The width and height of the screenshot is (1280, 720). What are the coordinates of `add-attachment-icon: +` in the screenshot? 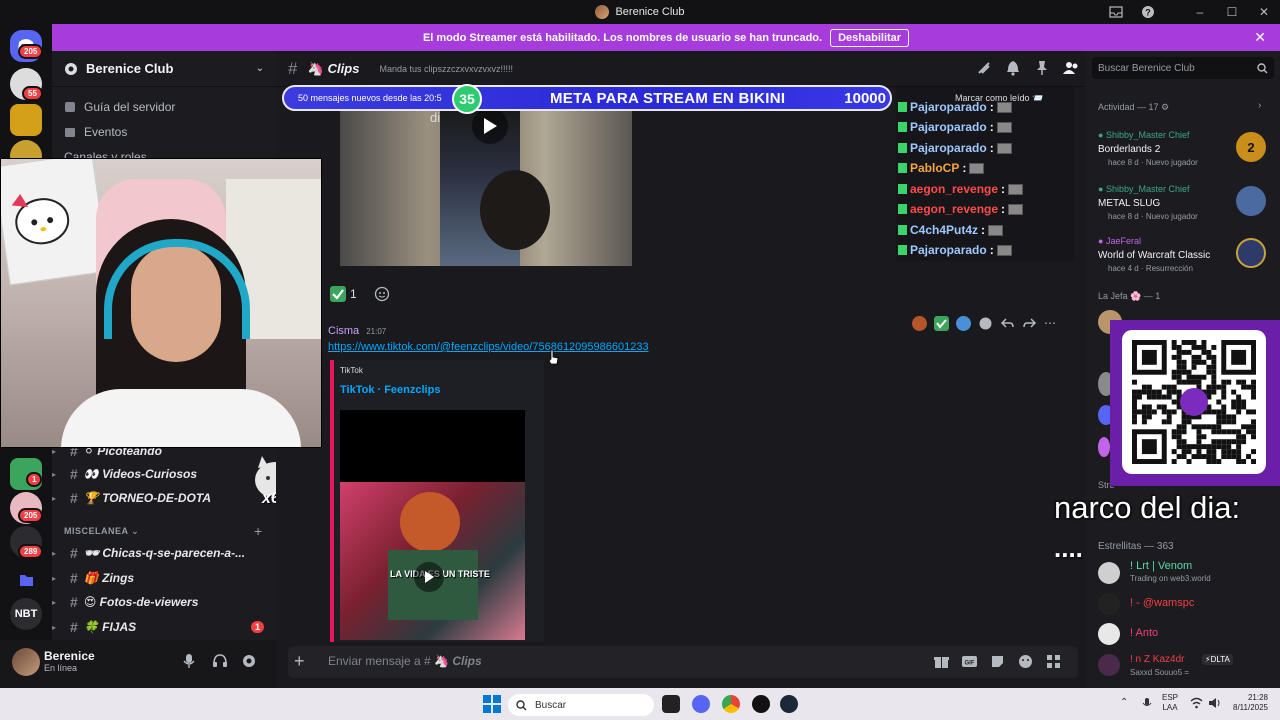 It's located at (299, 661).